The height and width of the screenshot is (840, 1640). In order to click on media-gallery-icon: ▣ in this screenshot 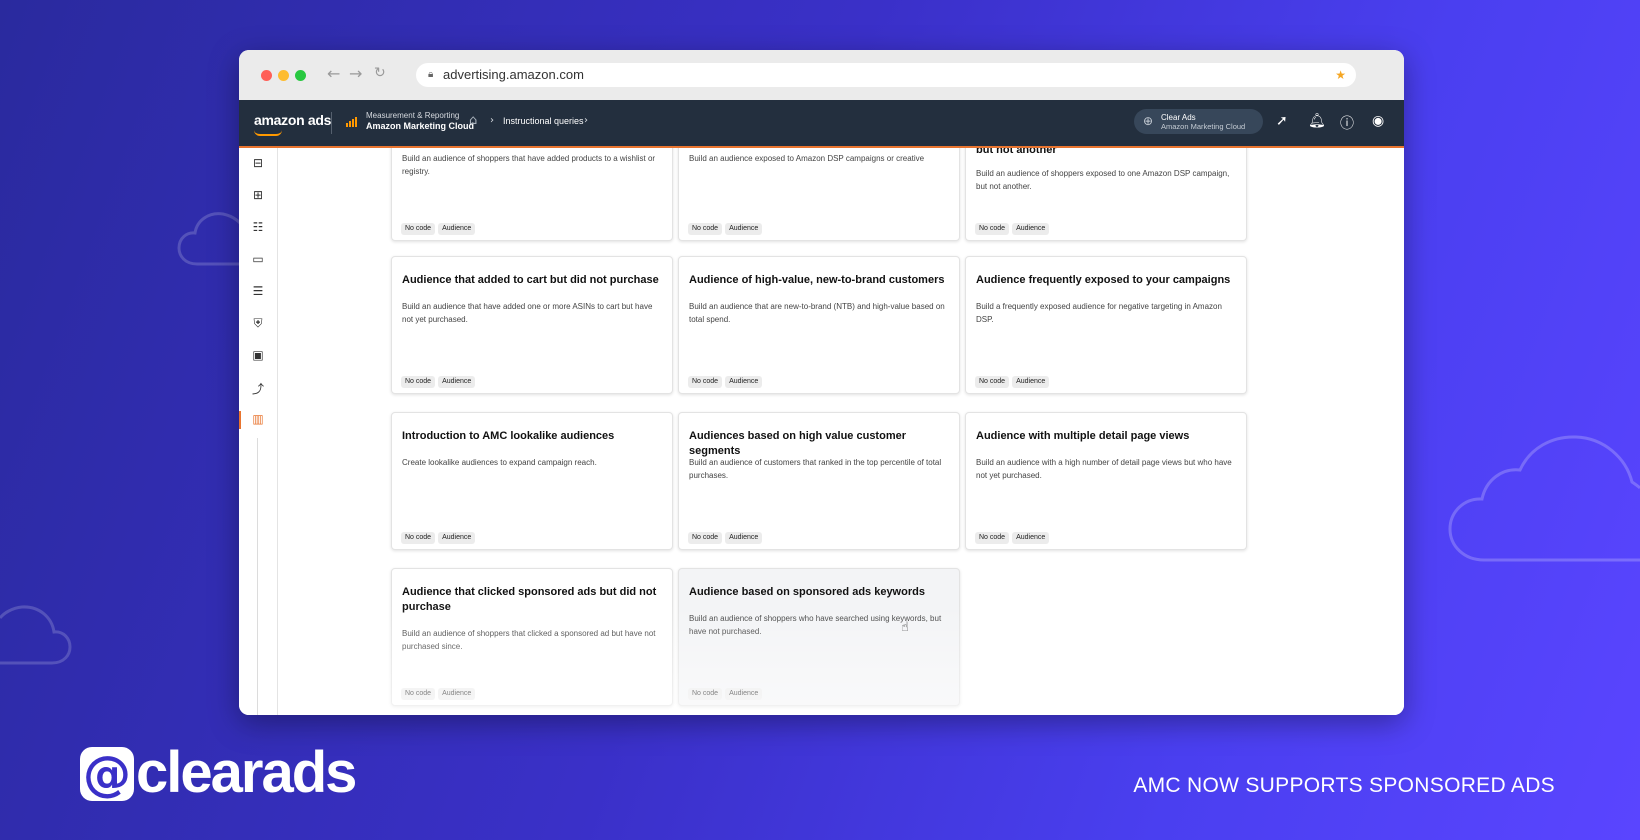, I will do `click(258, 355)`.